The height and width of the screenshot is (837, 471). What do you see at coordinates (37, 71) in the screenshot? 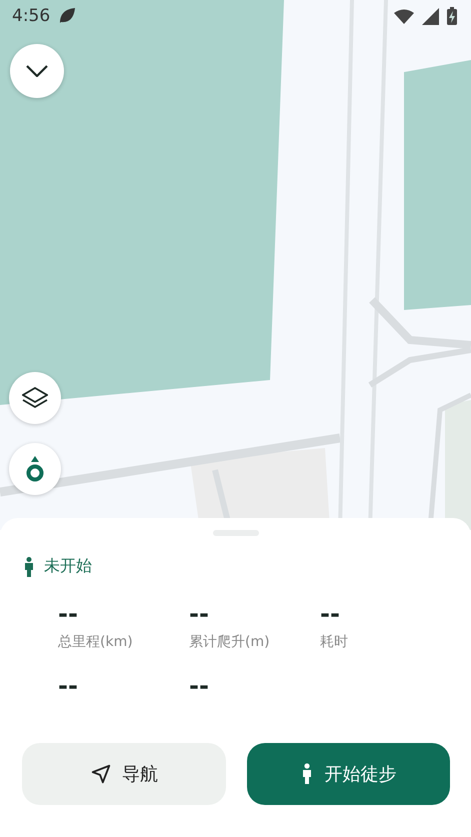
I see `chevron-down-icon` at bounding box center [37, 71].